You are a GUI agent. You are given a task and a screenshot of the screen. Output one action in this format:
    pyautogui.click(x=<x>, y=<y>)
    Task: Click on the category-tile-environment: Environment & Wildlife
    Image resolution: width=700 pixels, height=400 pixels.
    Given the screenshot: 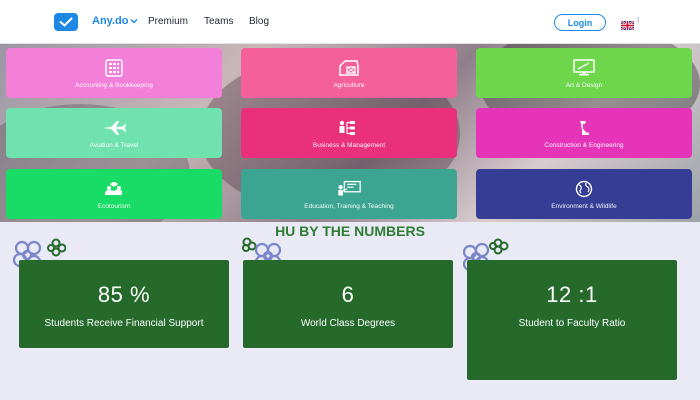 What is the action you would take?
    pyautogui.click(x=584, y=194)
    